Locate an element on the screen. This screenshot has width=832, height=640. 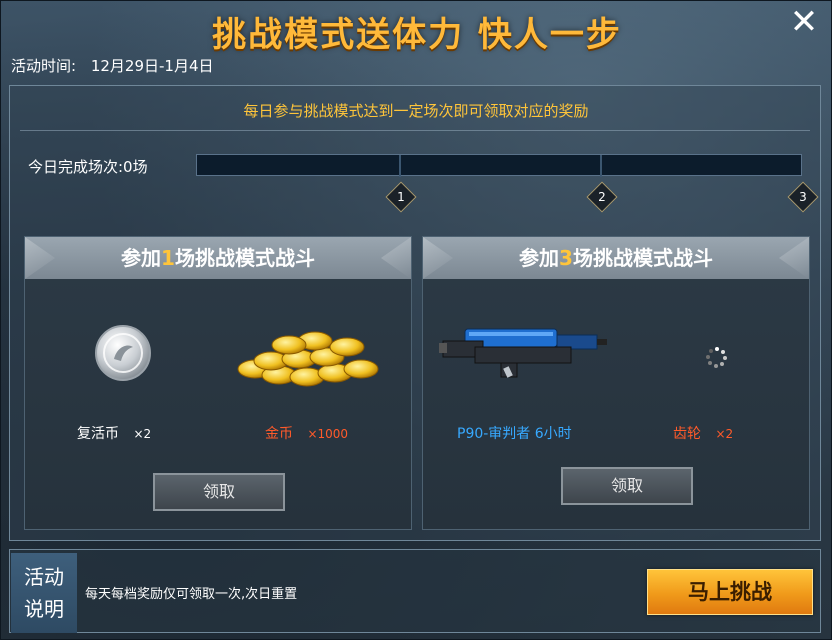
reward-name: 复活币 is located at coordinates (98, 434).